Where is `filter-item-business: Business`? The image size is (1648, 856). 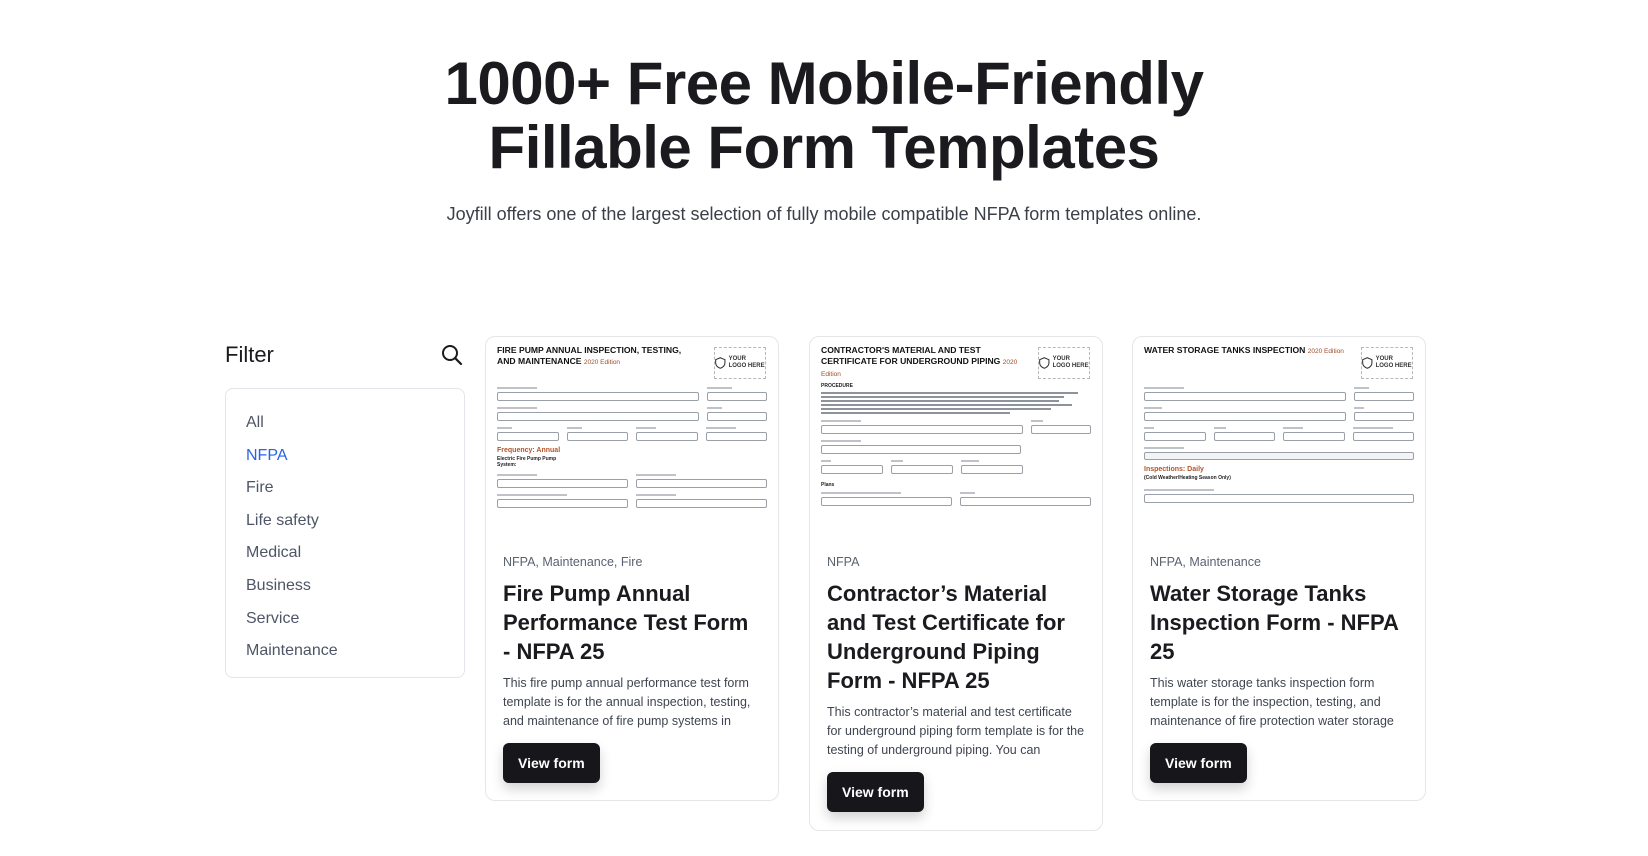 filter-item-business: Business is located at coordinates (345, 586).